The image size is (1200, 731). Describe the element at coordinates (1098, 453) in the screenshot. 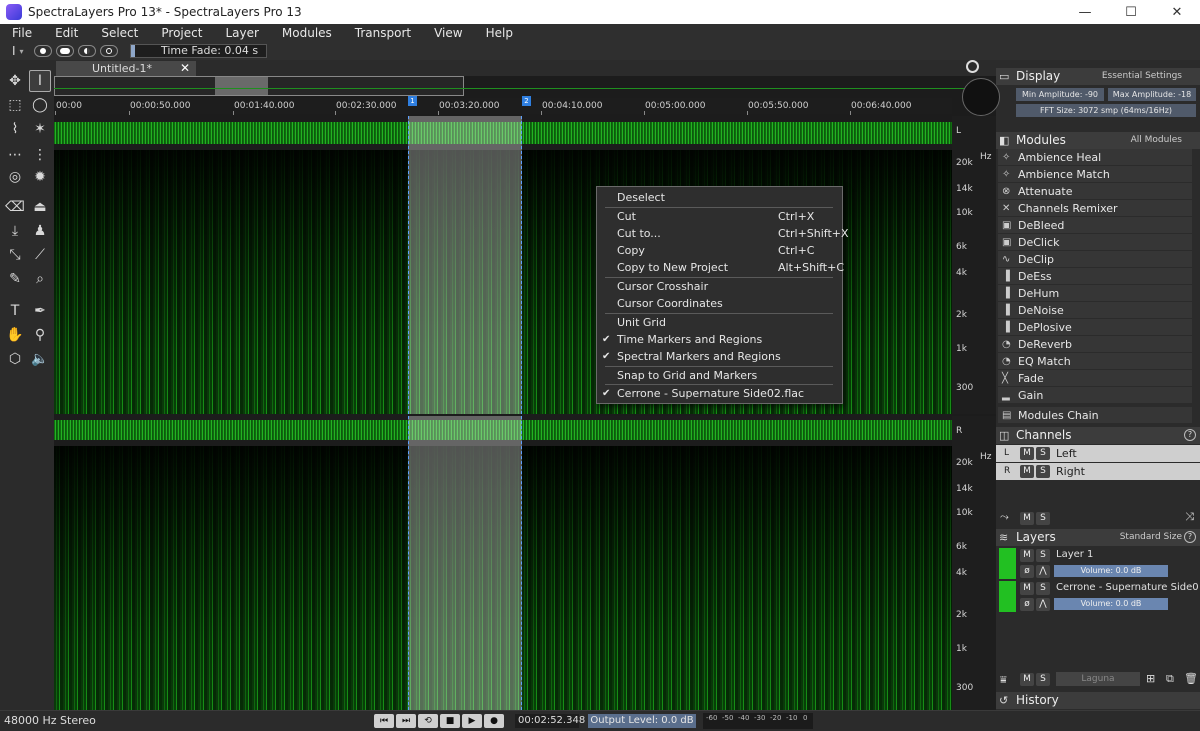

I see `channel-row-left: L M S Left` at that location.